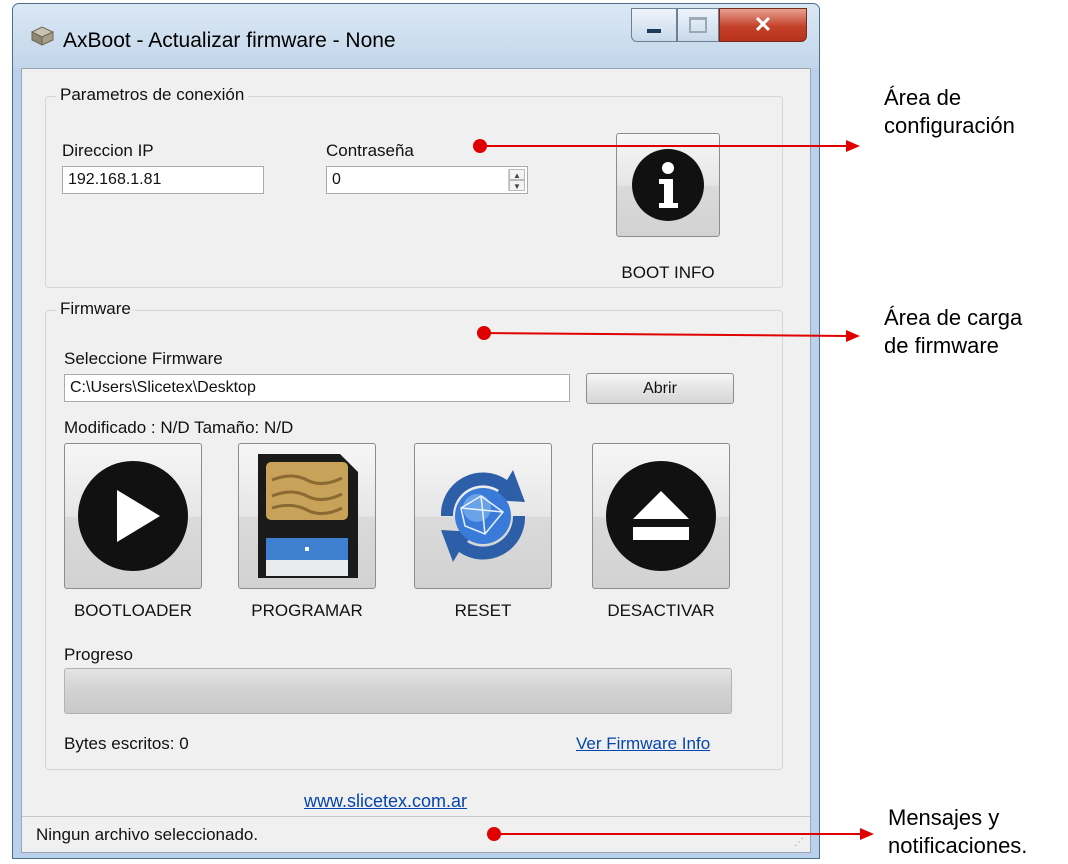 The image size is (1068, 864). What do you see at coordinates (953, 332) in the screenshot?
I see `annotation-carga: Área de carga de firmware` at bounding box center [953, 332].